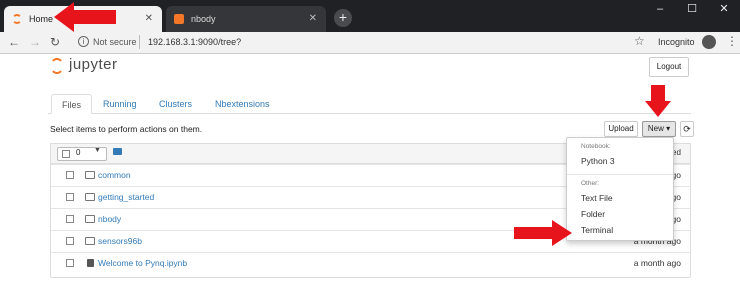  I want to click on address-bar: 192.168.3.1:9090/tree?, so click(194, 42).